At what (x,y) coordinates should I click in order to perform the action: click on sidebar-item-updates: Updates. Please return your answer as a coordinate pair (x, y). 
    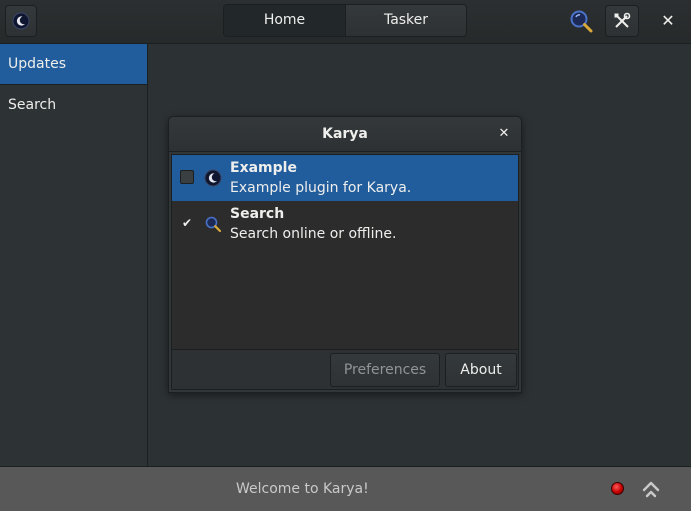
    Looking at the image, I should click on (73, 64).